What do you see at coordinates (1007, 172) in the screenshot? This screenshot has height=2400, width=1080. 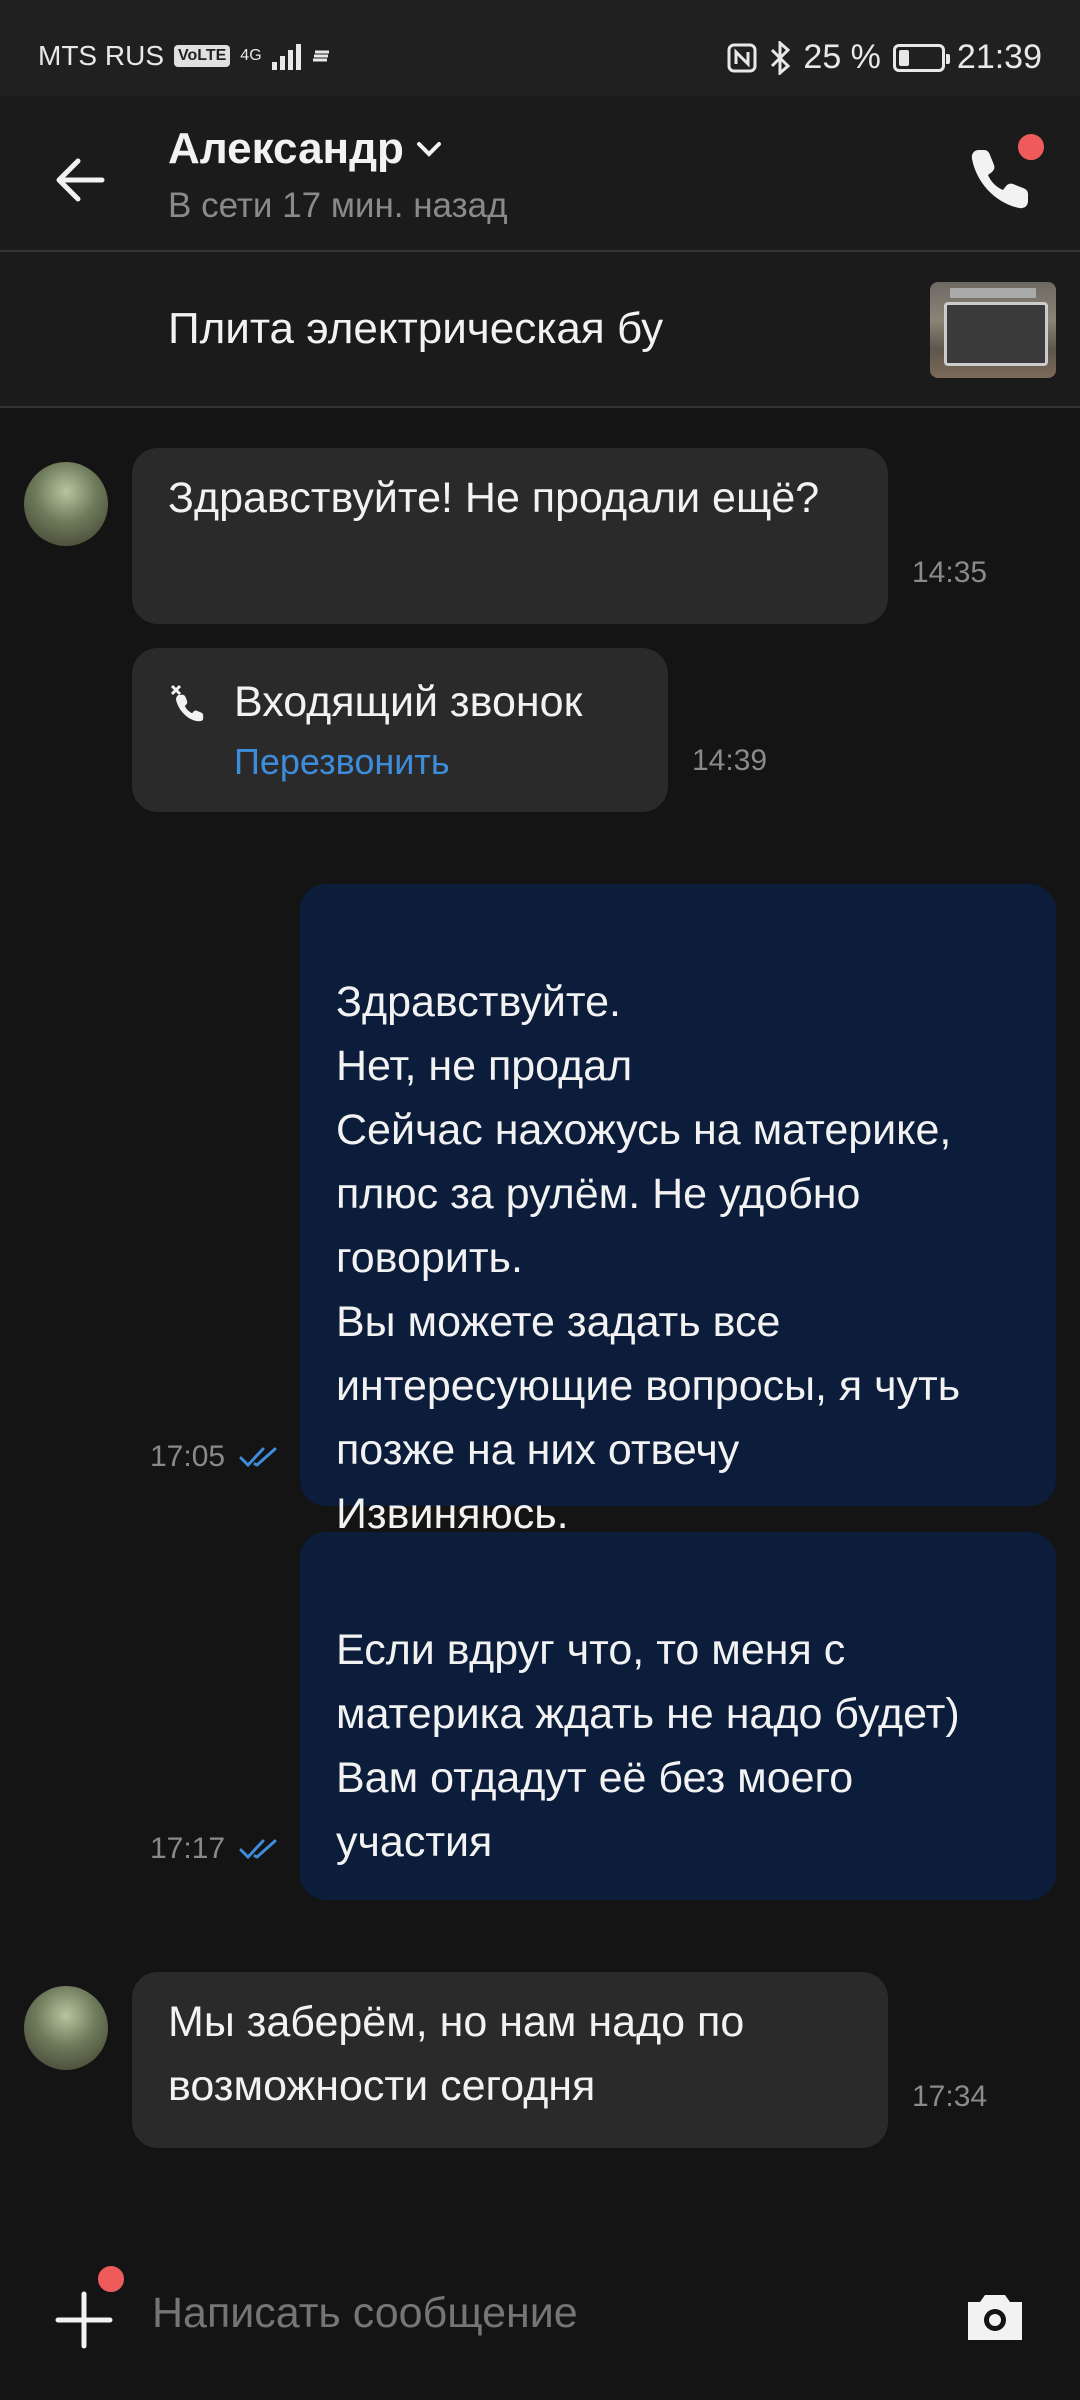 I see `call-button` at bounding box center [1007, 172].